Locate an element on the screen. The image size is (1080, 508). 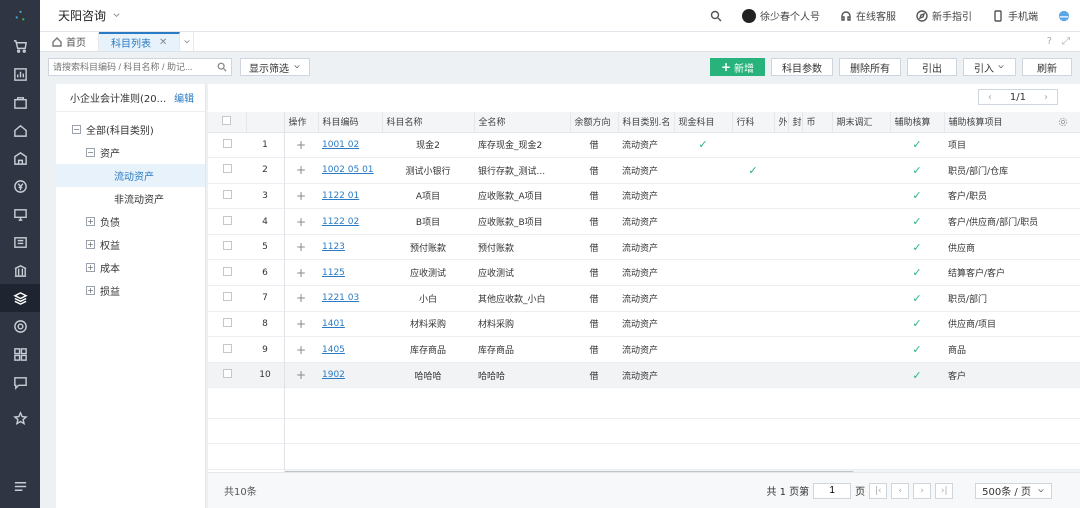
mobile-link: 手机端 is located at coordinates (1015, 15).